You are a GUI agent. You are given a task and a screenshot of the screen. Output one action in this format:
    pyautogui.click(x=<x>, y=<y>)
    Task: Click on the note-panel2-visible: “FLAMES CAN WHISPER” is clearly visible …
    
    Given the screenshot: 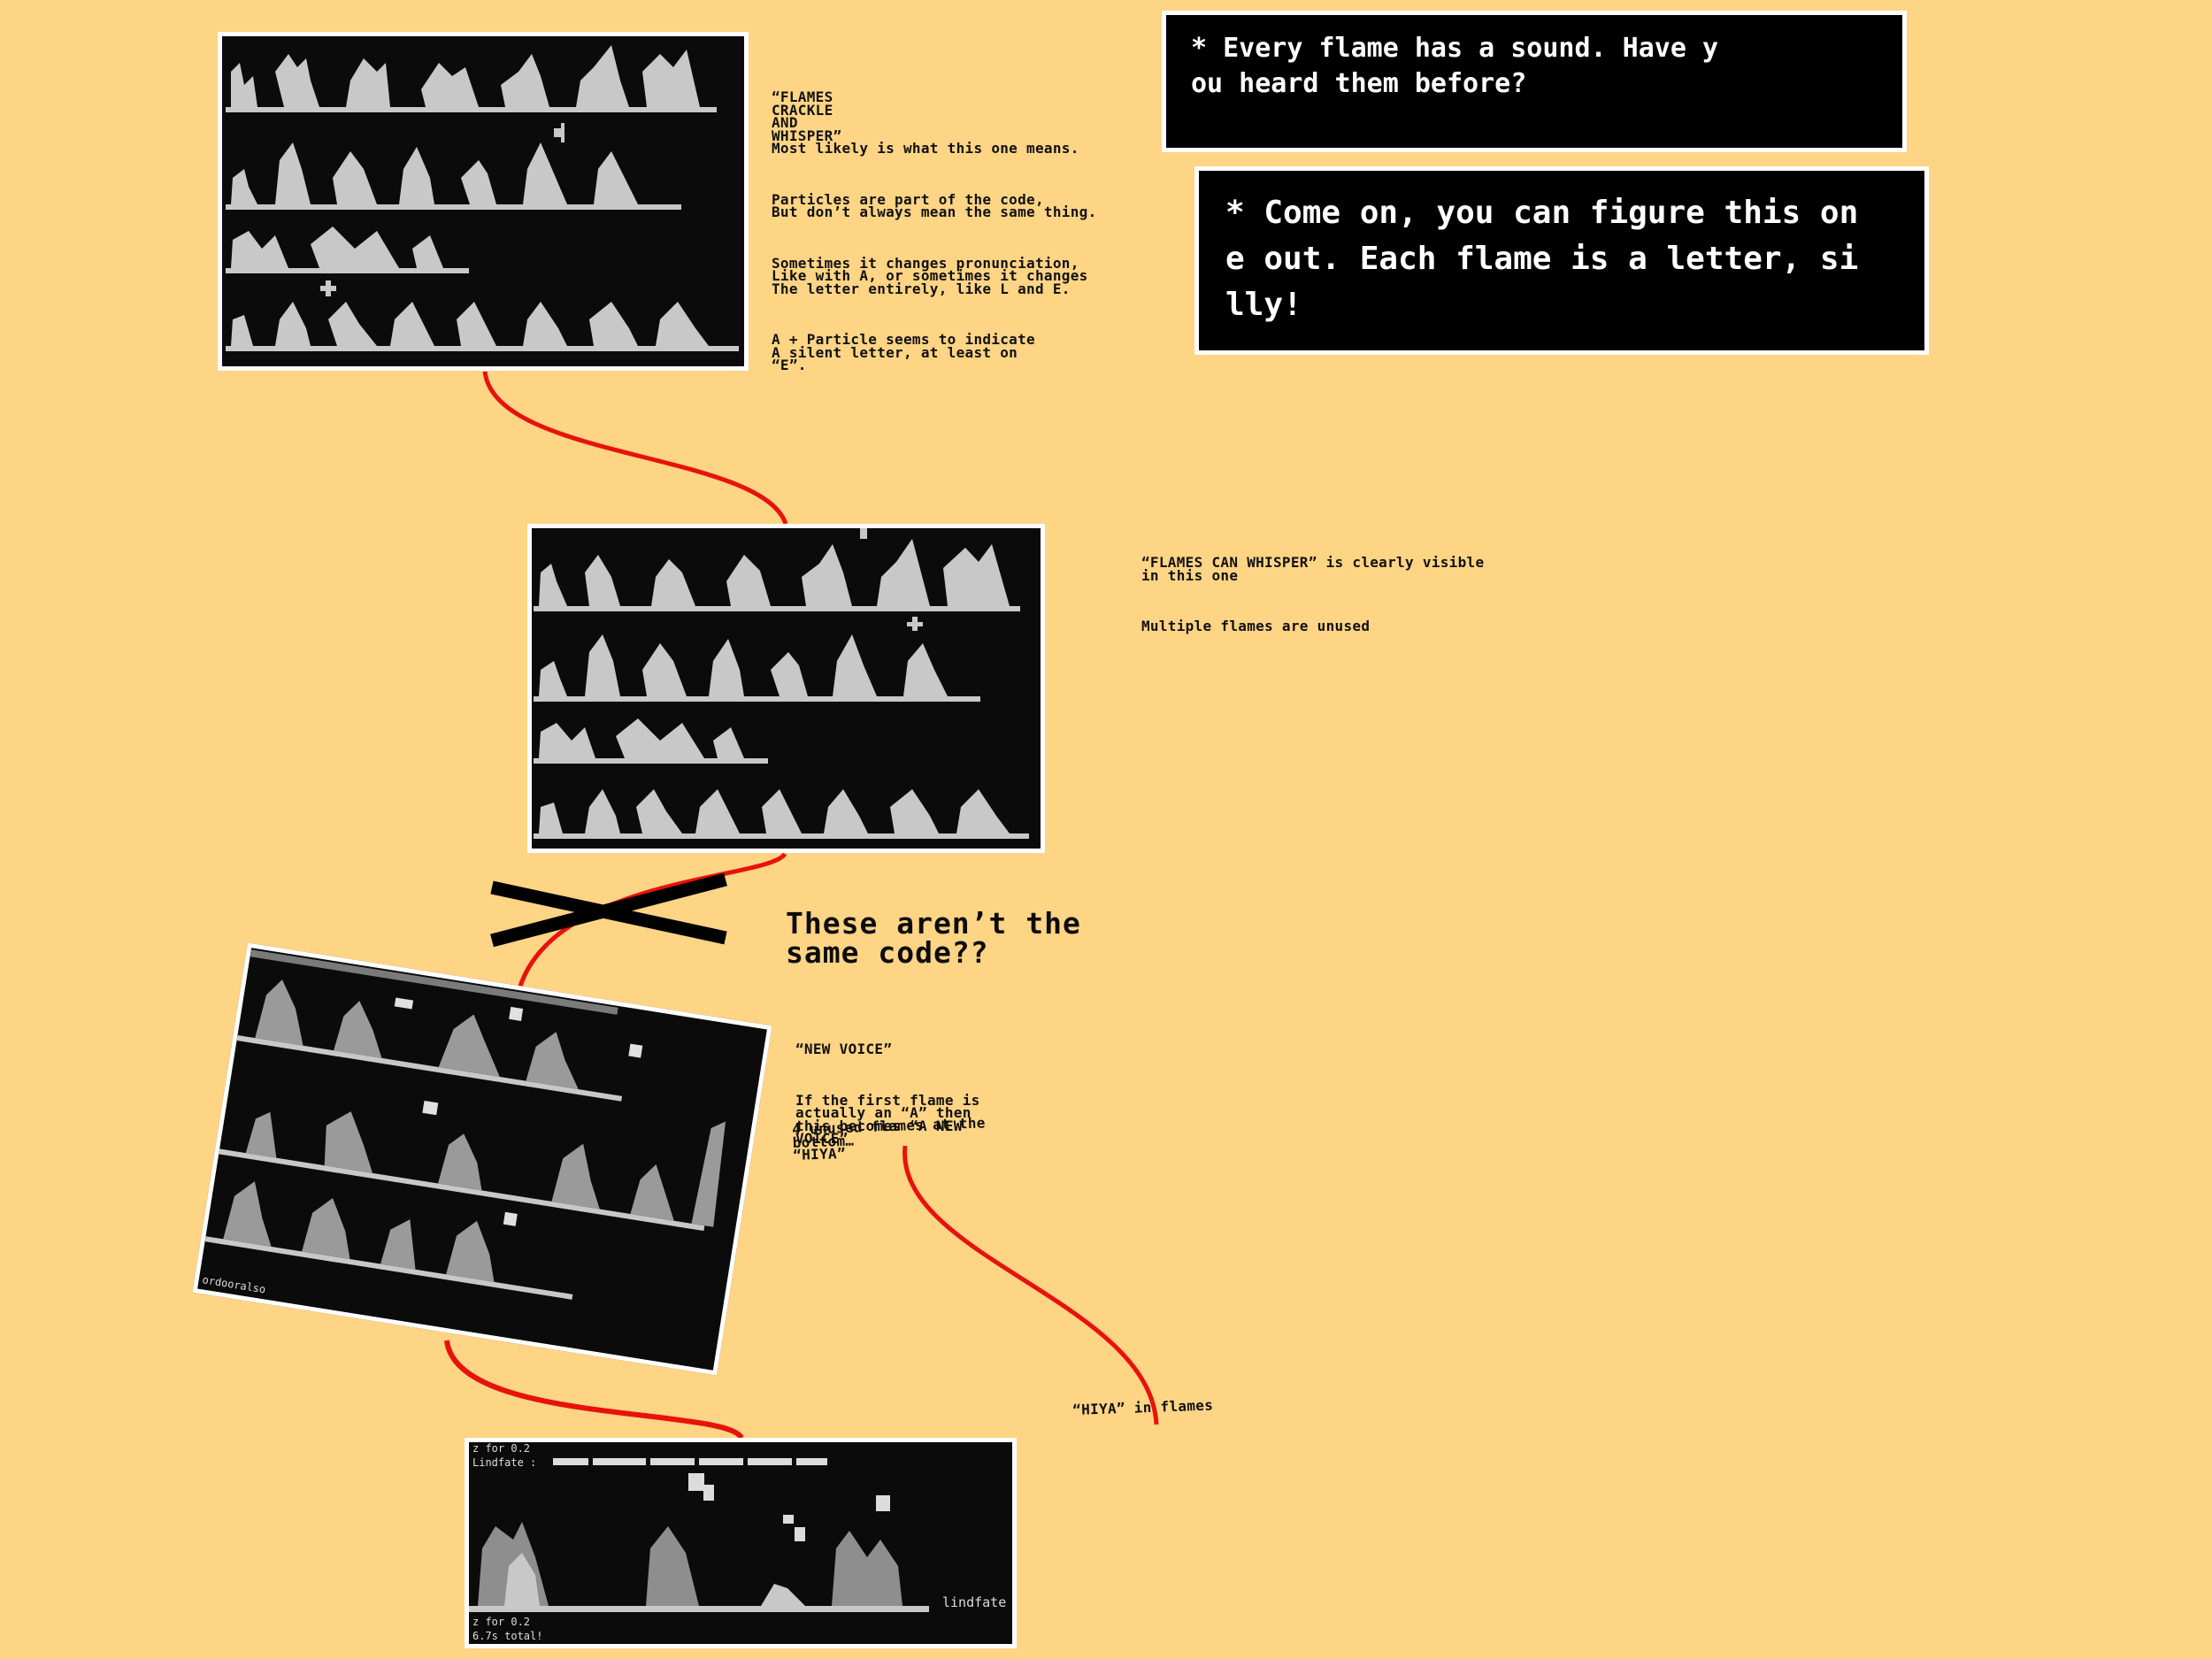 What is the action you would take?
    pyautogui.click(x=1313, y=569)
    